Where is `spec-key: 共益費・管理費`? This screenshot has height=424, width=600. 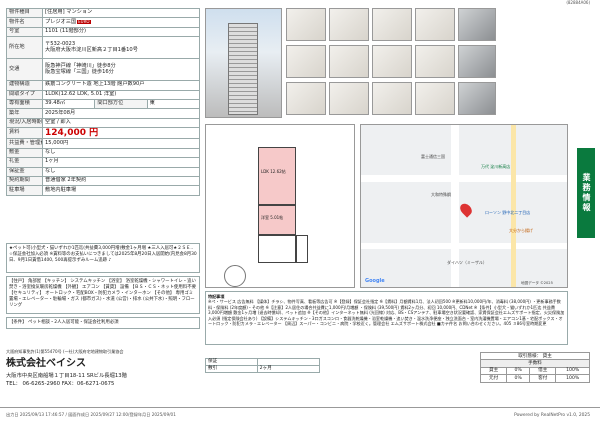 spec-key: 共益費・管理費 is located at coordinates (24, 143).